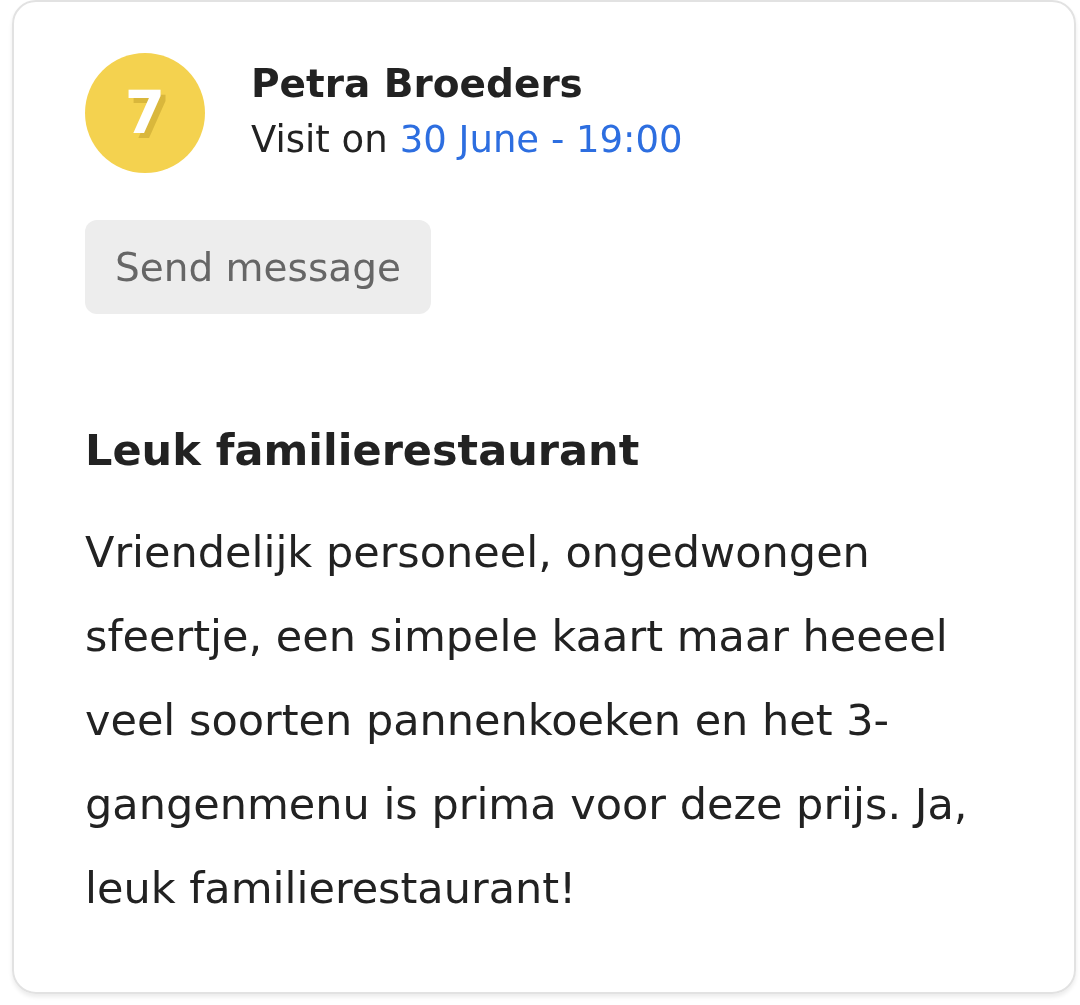  I want to click on send-message-button: Send message, so click(258, 267).